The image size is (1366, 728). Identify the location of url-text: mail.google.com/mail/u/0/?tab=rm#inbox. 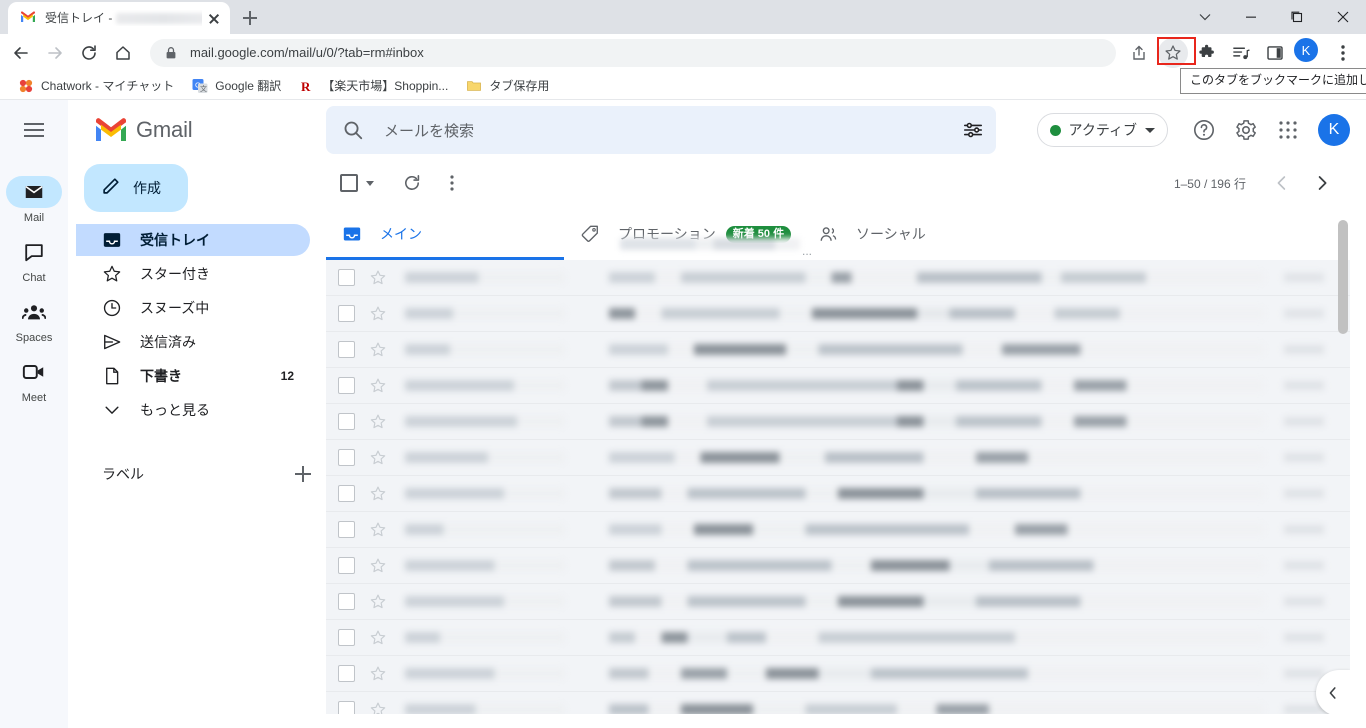
(307, 52).